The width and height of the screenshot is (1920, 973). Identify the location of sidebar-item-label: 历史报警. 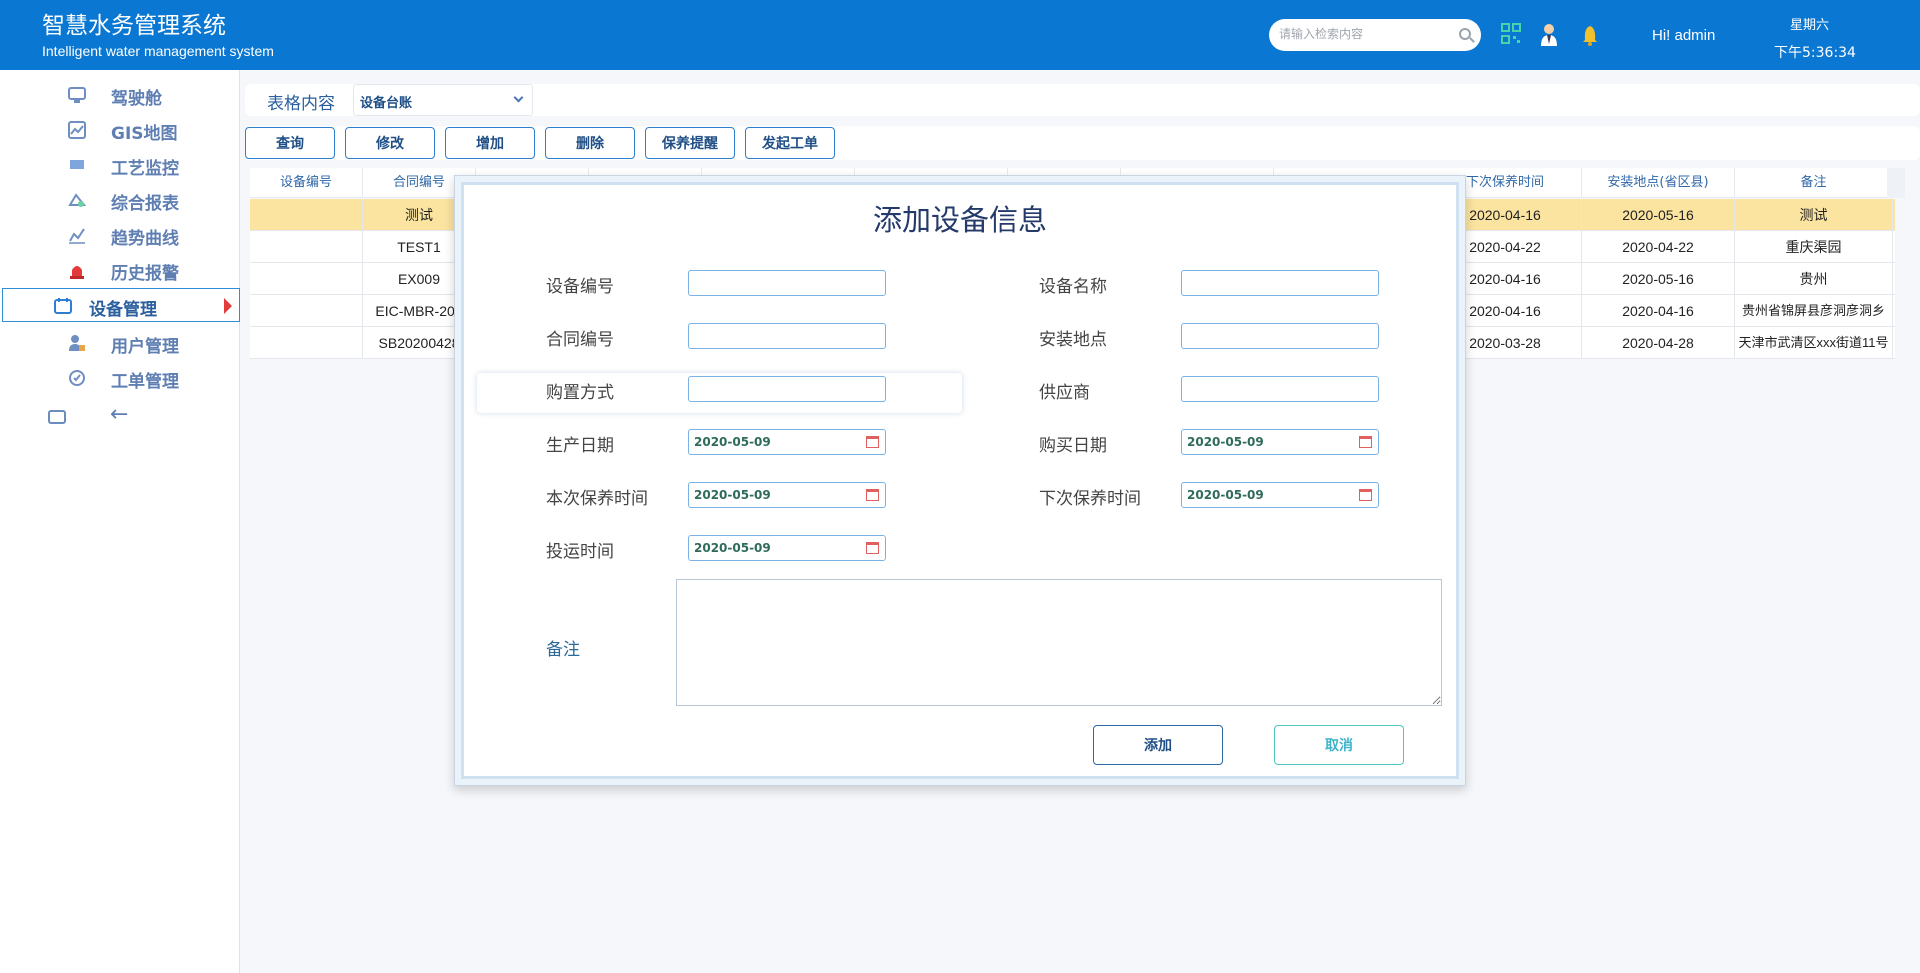
(145, 274).